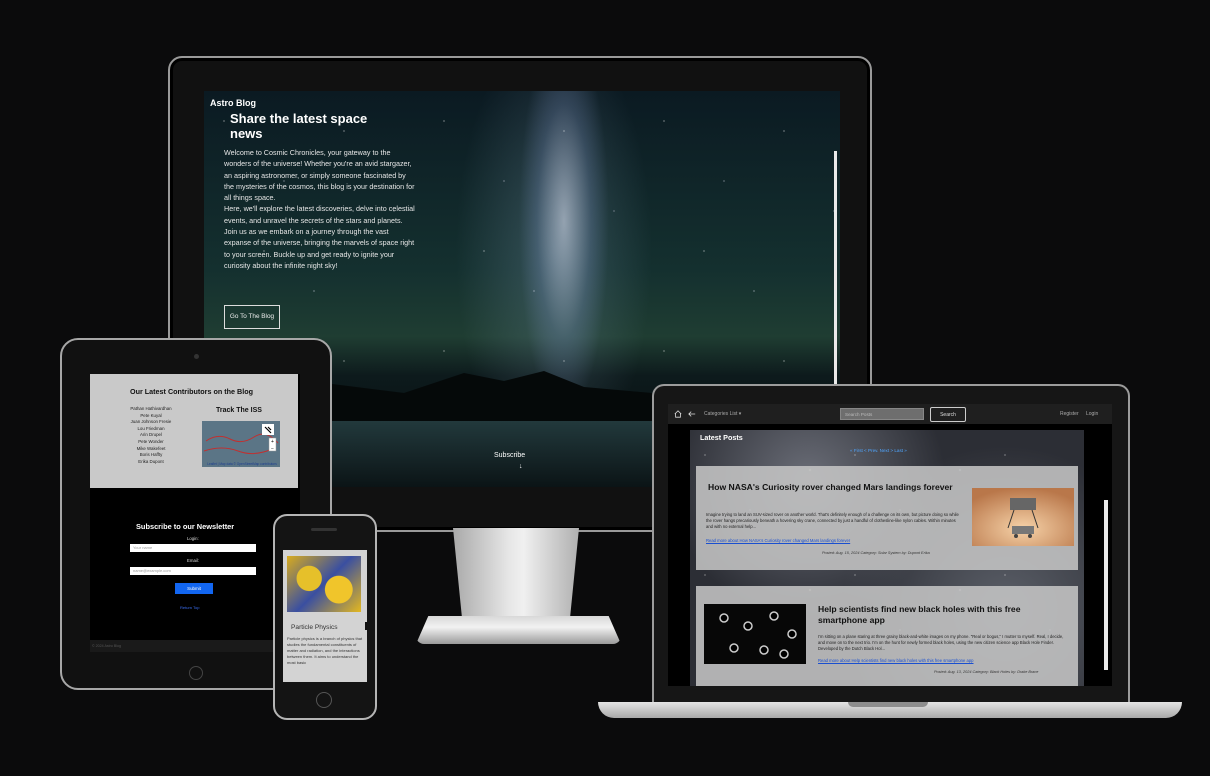 The width and height of the screenshot is (1210, 776). I want to click on post-title: Particle Physics, so click(314, 627).